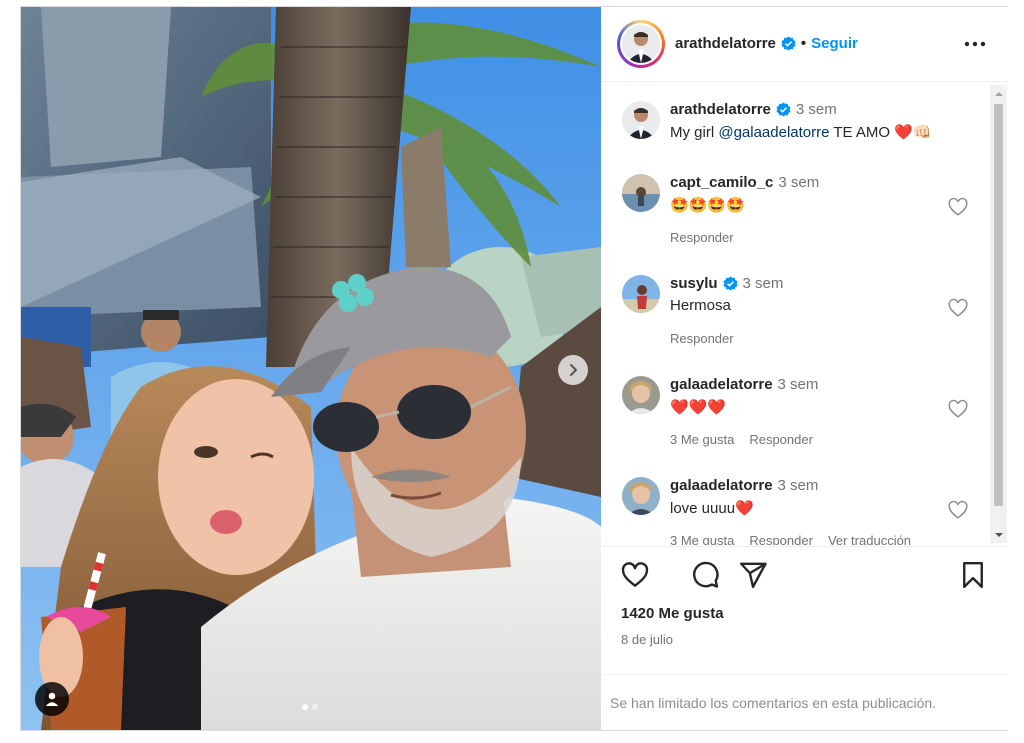  I want to click on author-avatar, so click(641, 44).